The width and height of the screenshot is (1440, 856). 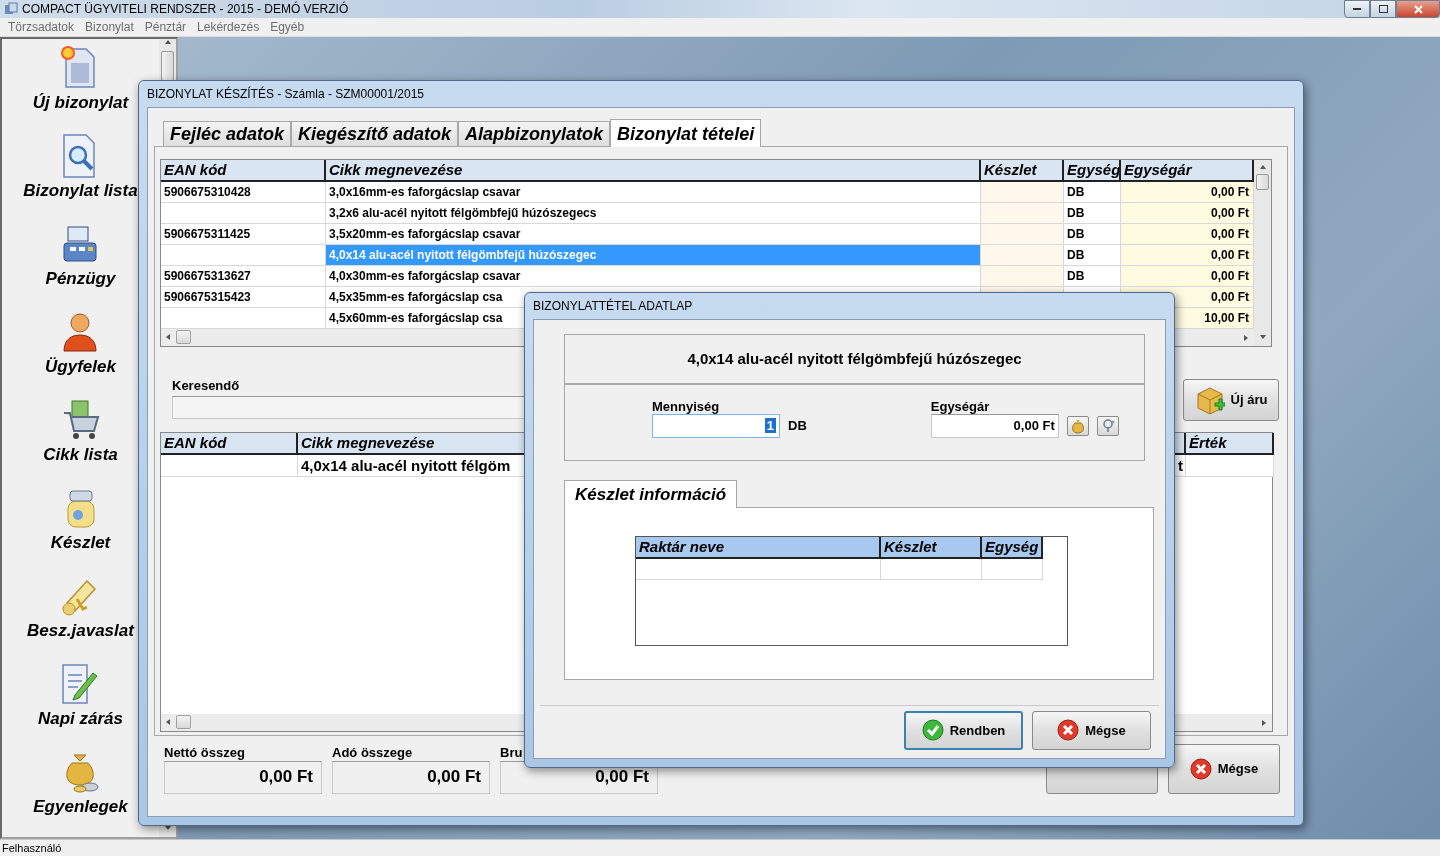 I want to click on table-cell: 3,2x6 alu-acél nyitott félgömbfejű húzószegecs, so click(x=653, y=213).